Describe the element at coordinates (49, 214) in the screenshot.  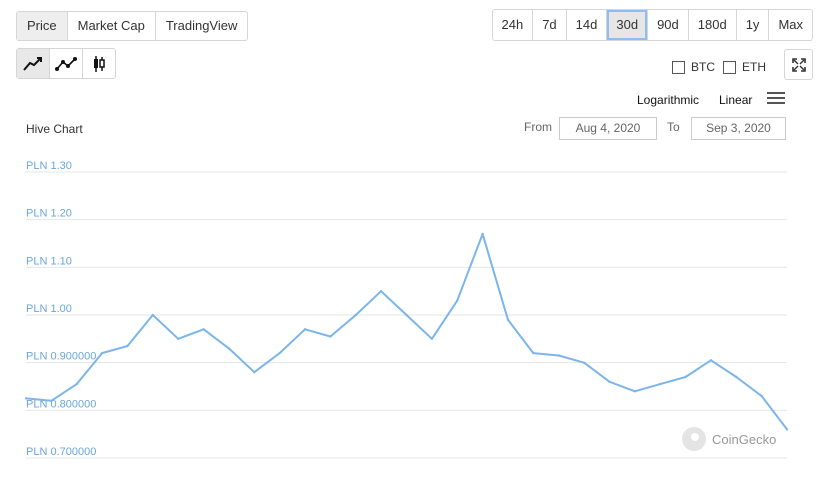
I see `y-tick-label: PLN 1.20` at that location.